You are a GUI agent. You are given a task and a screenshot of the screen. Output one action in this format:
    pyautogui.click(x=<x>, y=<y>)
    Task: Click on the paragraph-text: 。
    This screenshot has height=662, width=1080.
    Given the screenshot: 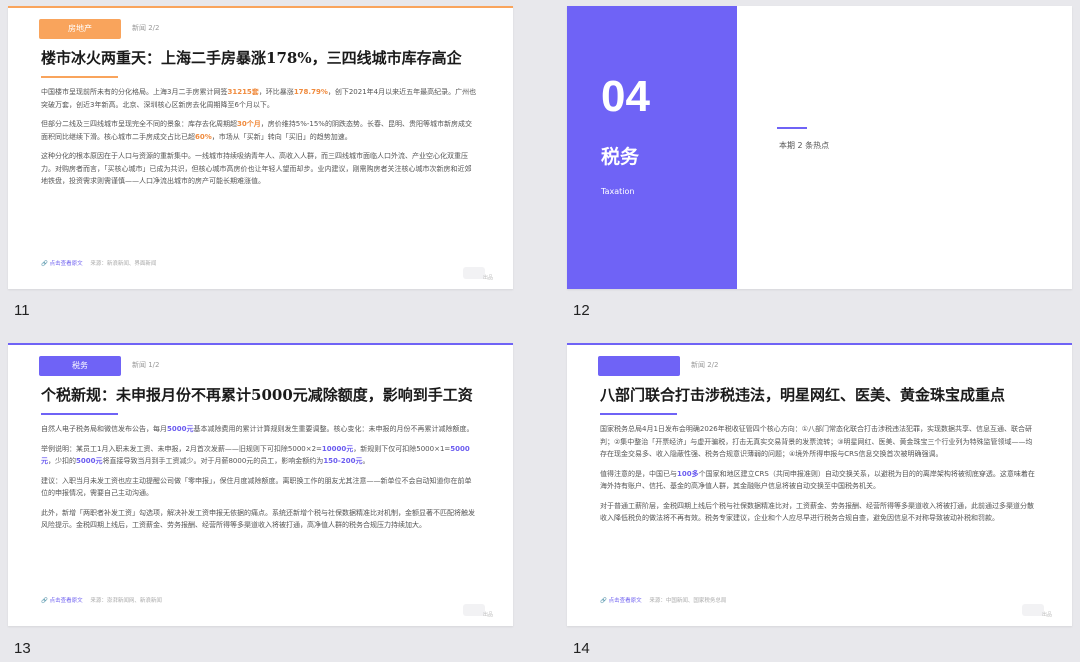 What is the action you would take?
    pyautogui.click(x=366, y=461)
    